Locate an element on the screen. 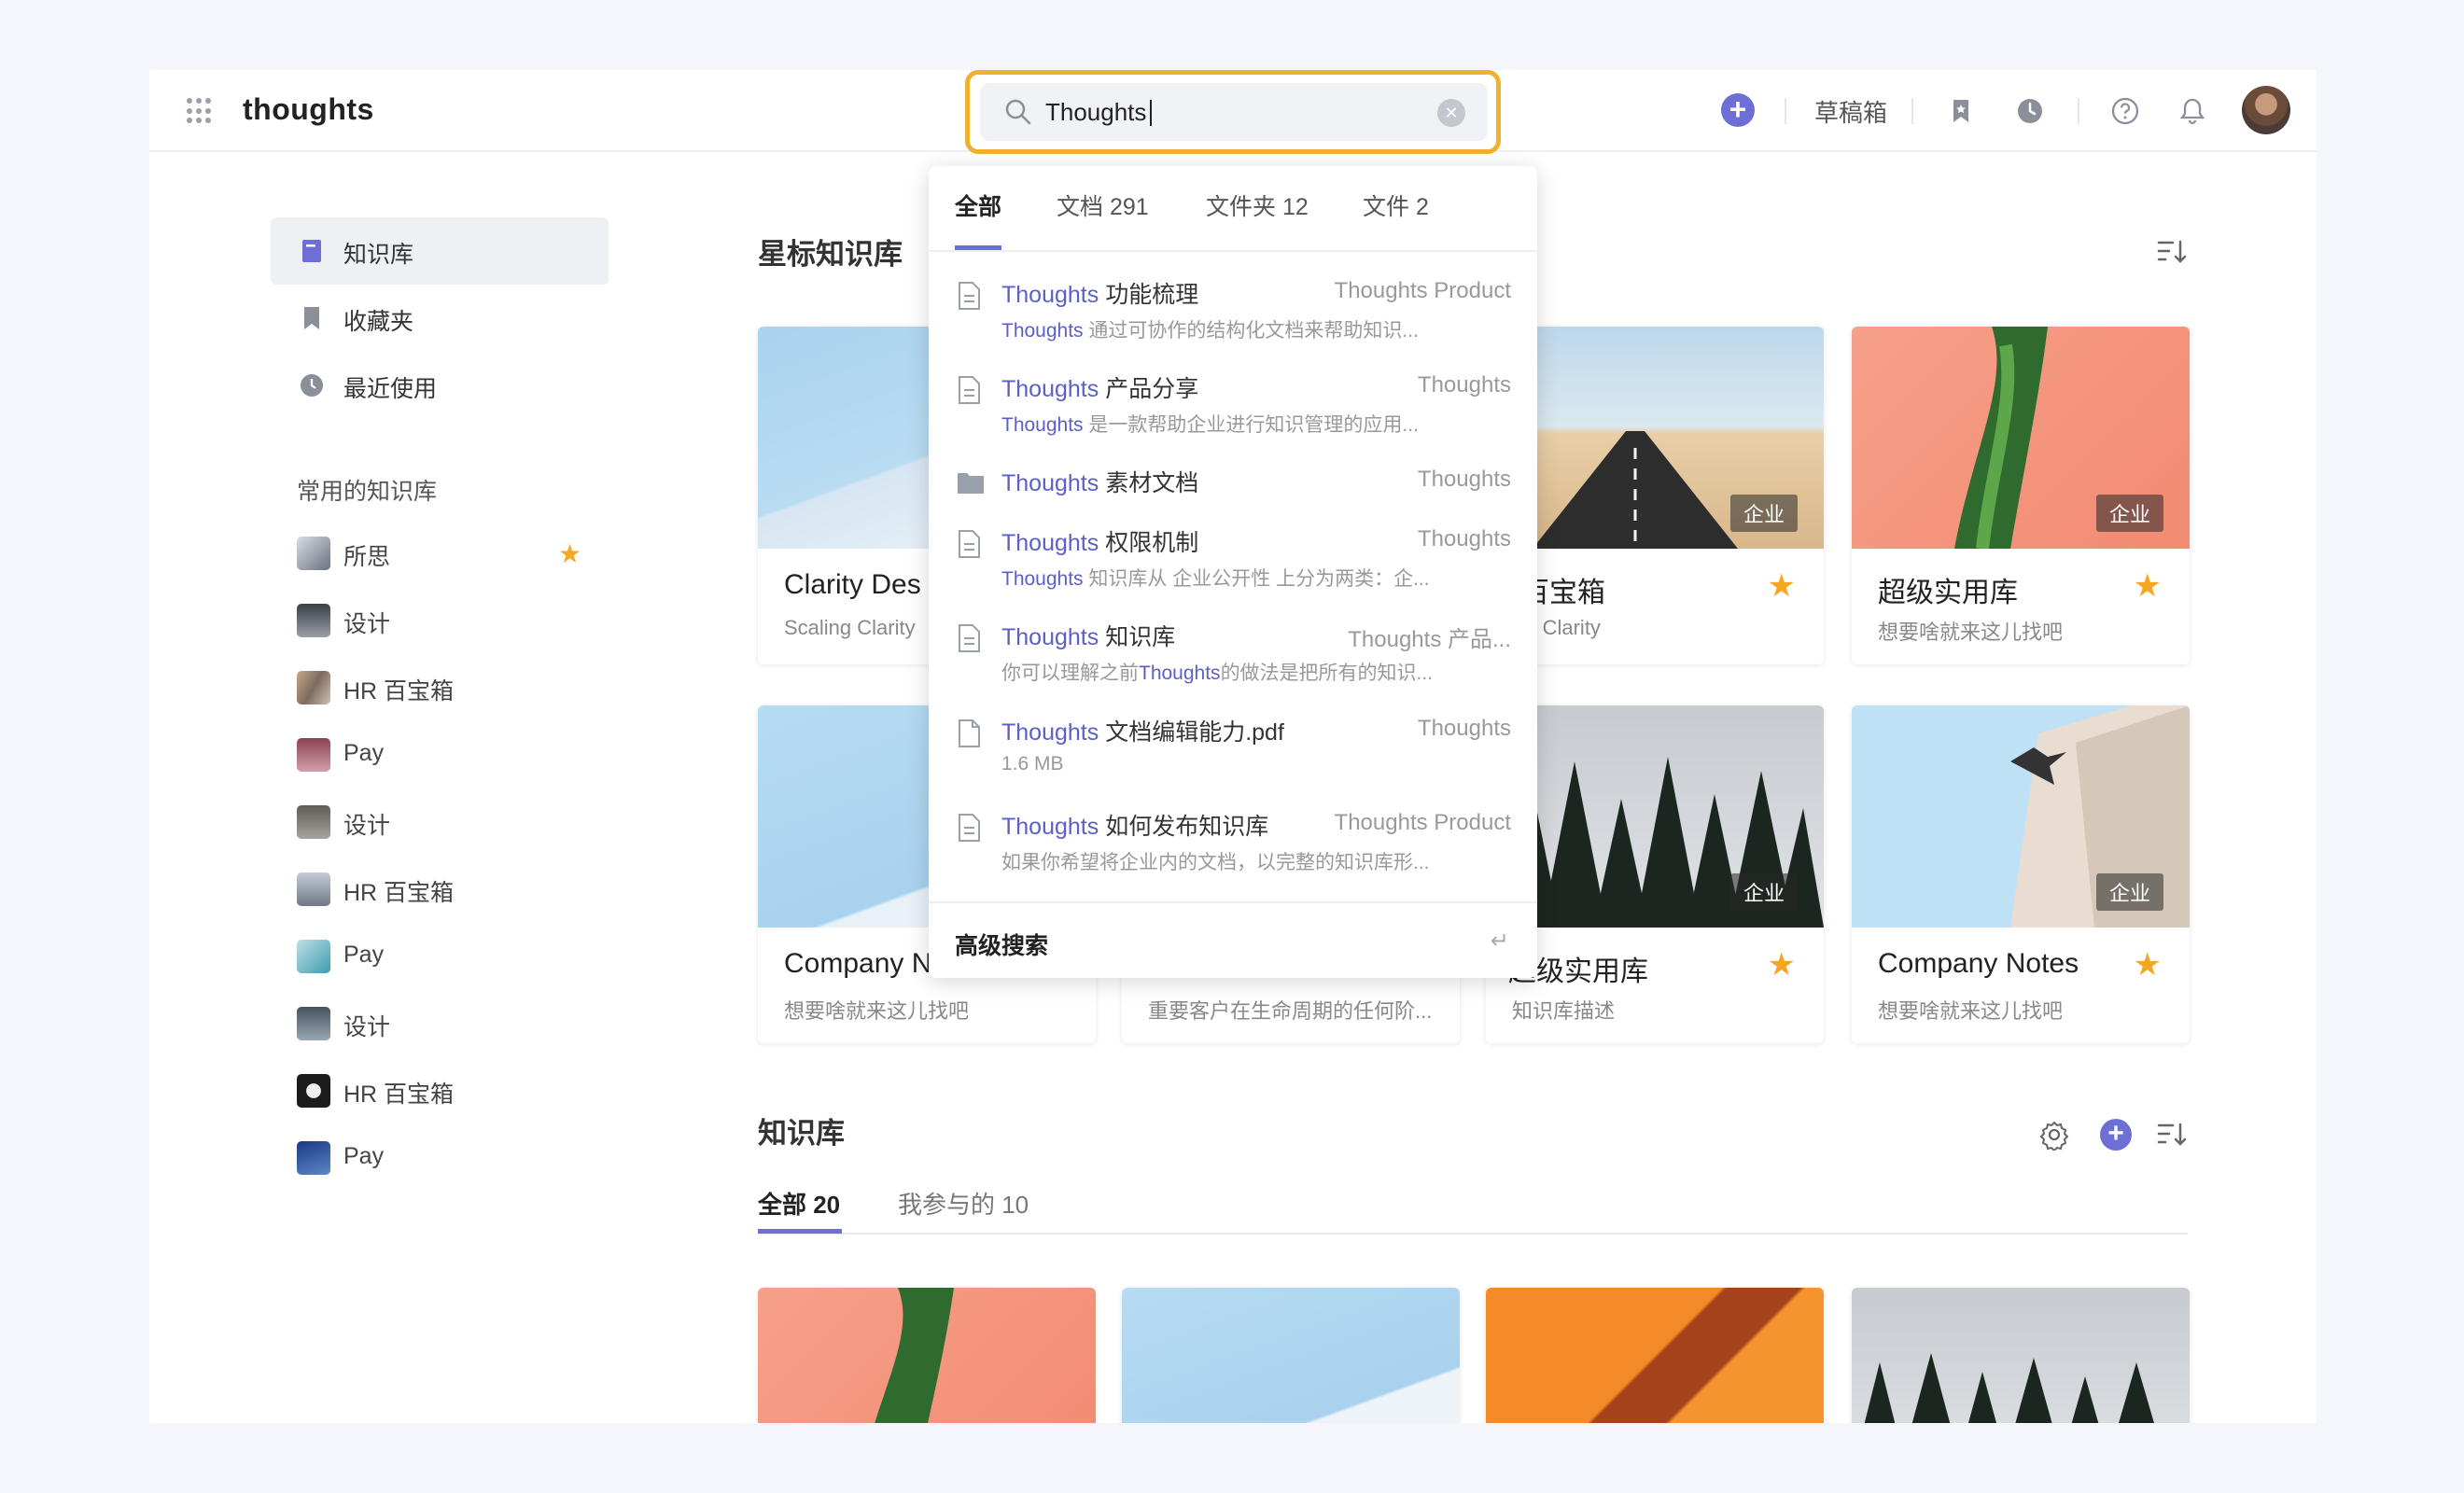  tab-participated: 我参与的 10 is located at coordinates (963, 1203).